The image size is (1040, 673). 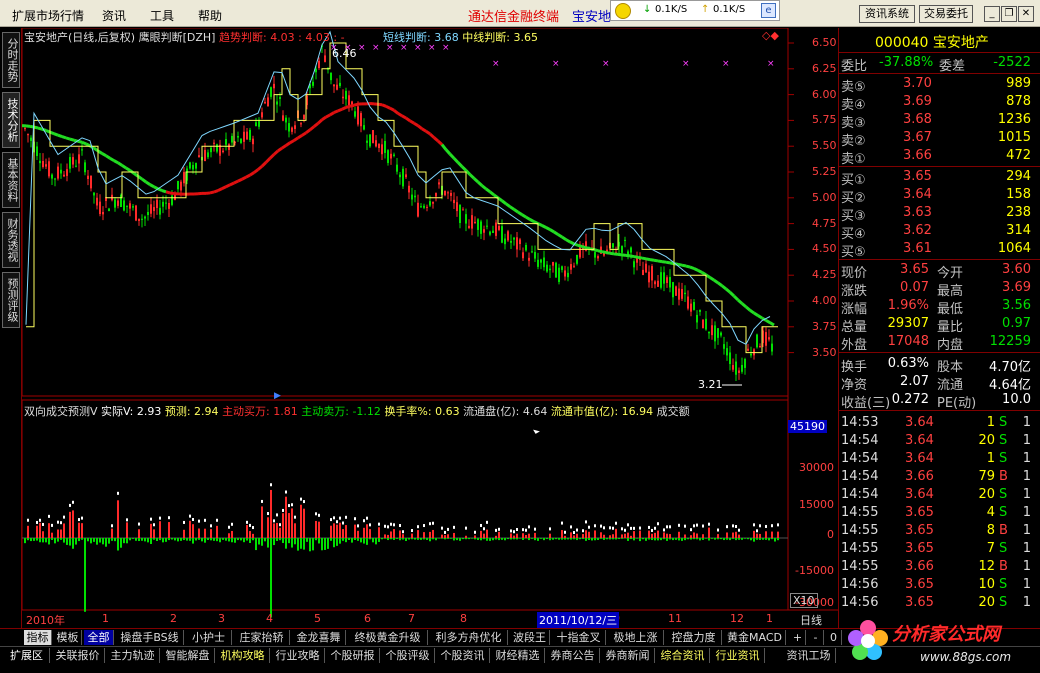 I want to click on quote-label: 外盘, so click(x=854, y=345).